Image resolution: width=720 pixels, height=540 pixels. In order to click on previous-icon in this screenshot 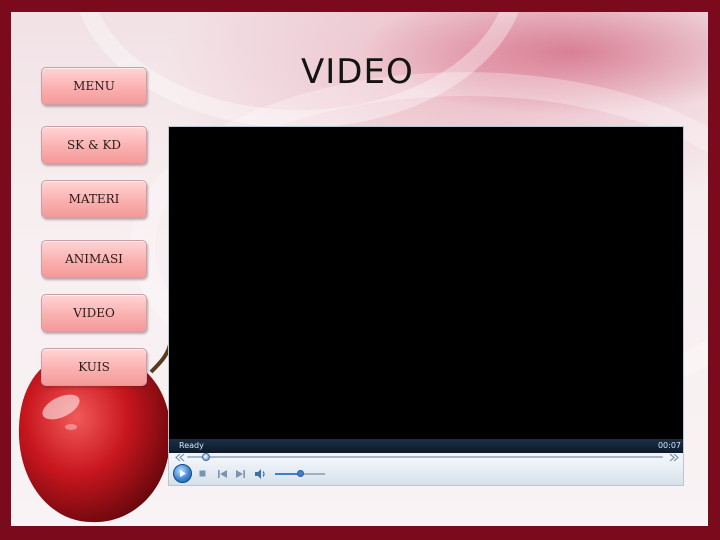, I will do `click(222, 473)`.